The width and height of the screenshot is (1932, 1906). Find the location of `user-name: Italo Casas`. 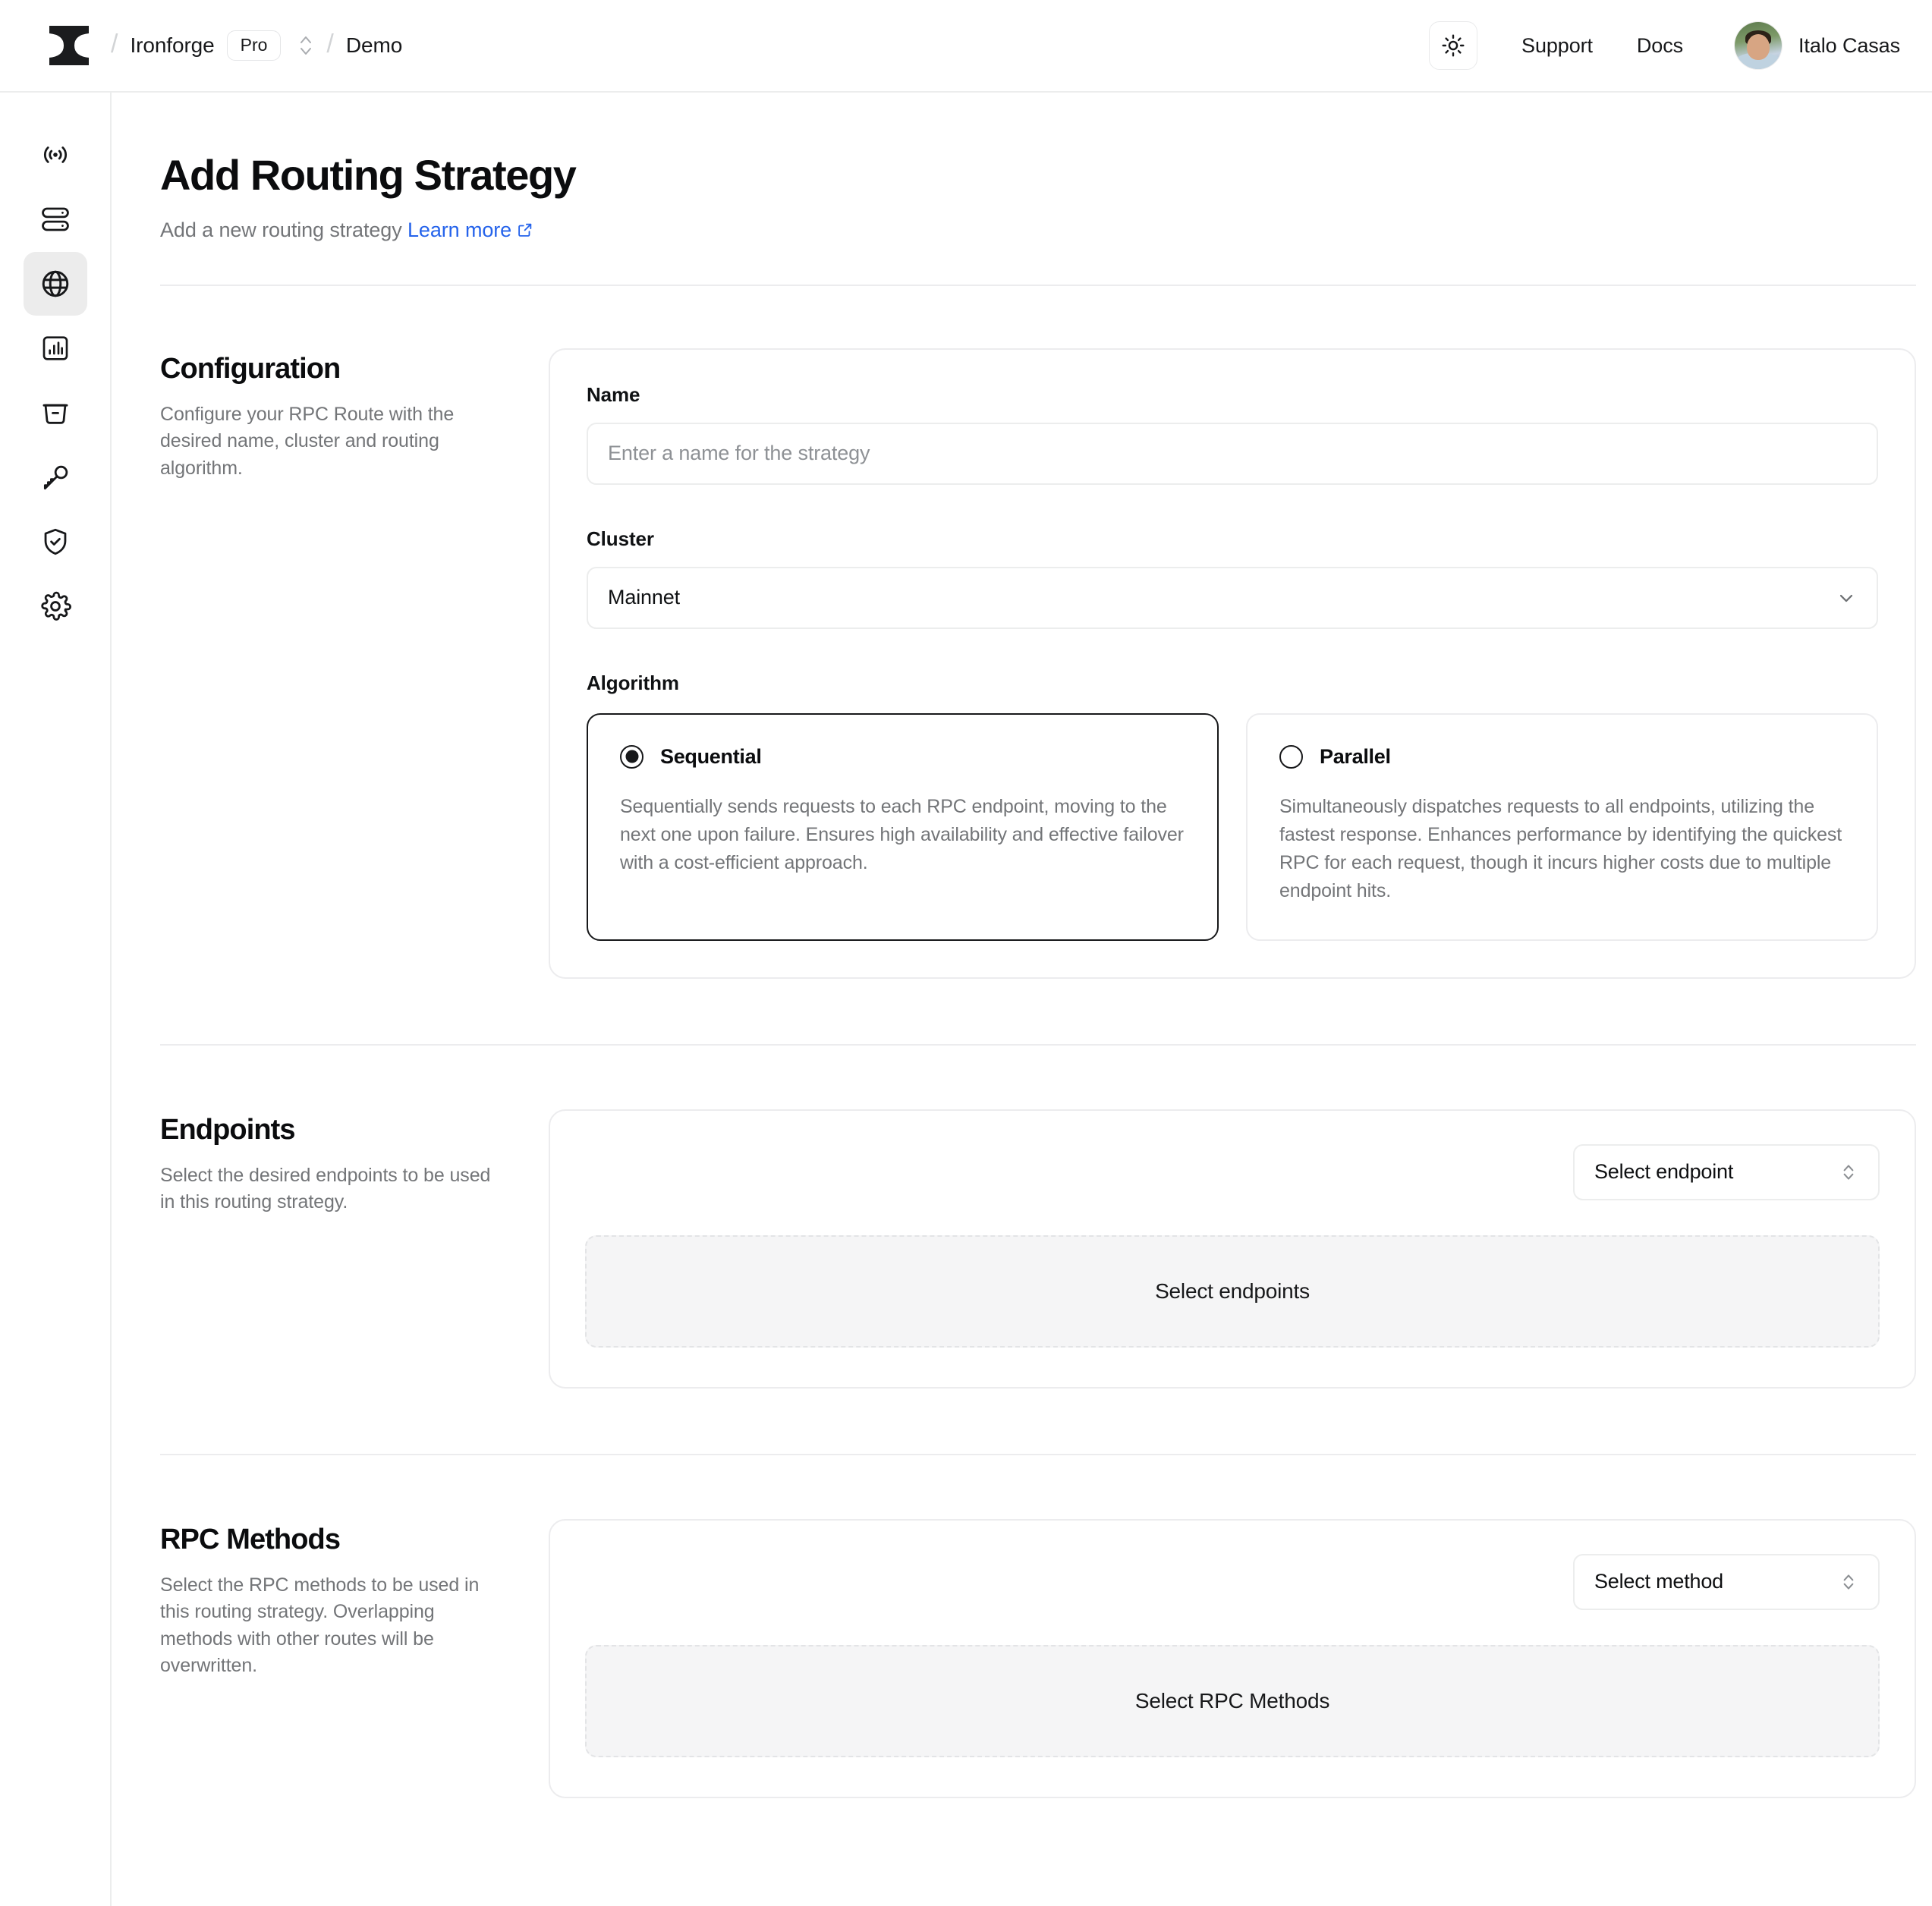

user-name: Italo Casas is located at coordinates (1849, 45).